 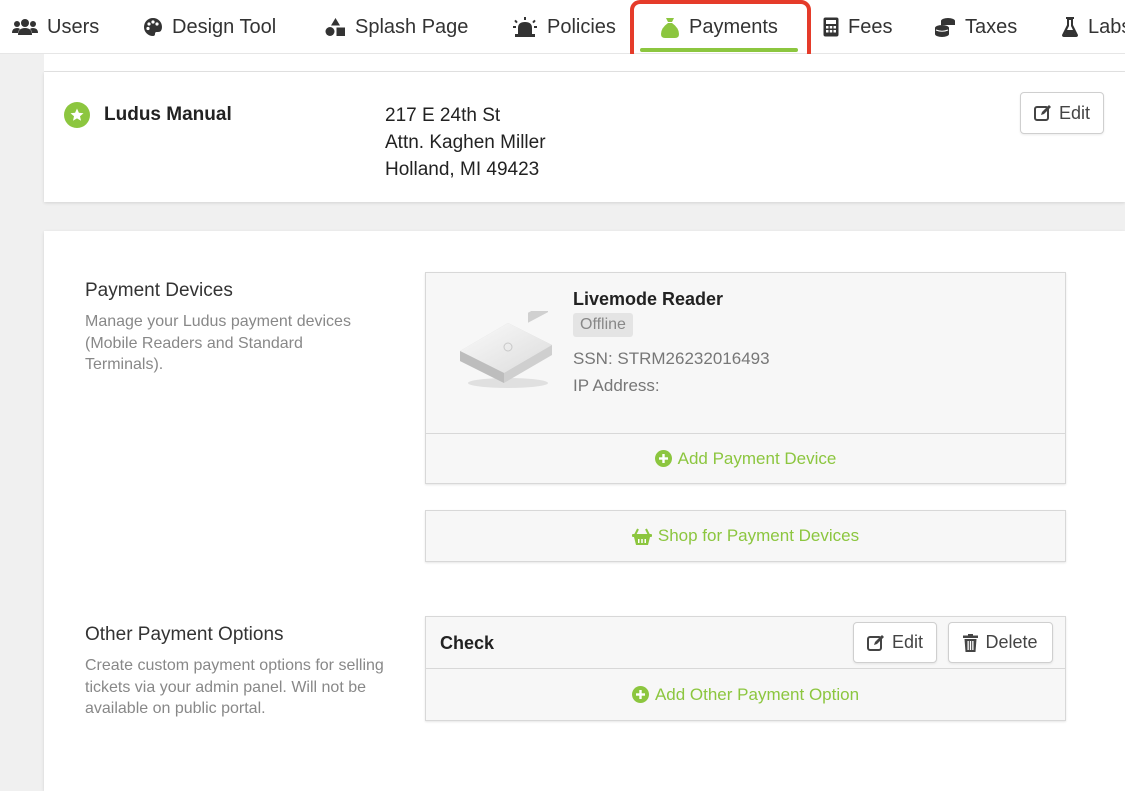 What do you see at coordinates (581, 26) in the screenshot?
I see `tab-label: Policies` at bounding box center [581, 26].